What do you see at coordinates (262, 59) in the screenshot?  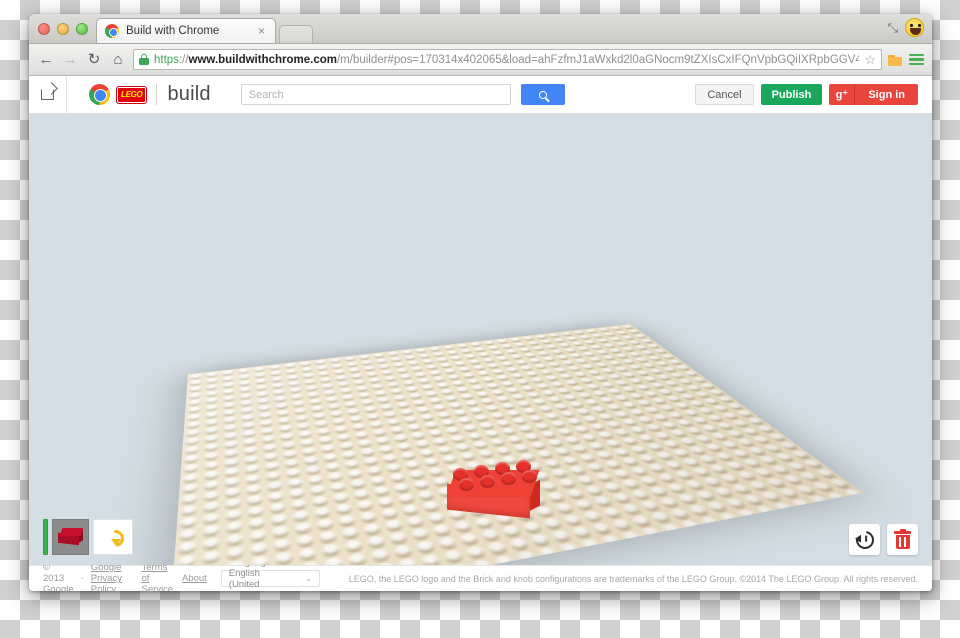 I see `url-host: www.buildwithchrome.com` at bounding box center [262, 59].